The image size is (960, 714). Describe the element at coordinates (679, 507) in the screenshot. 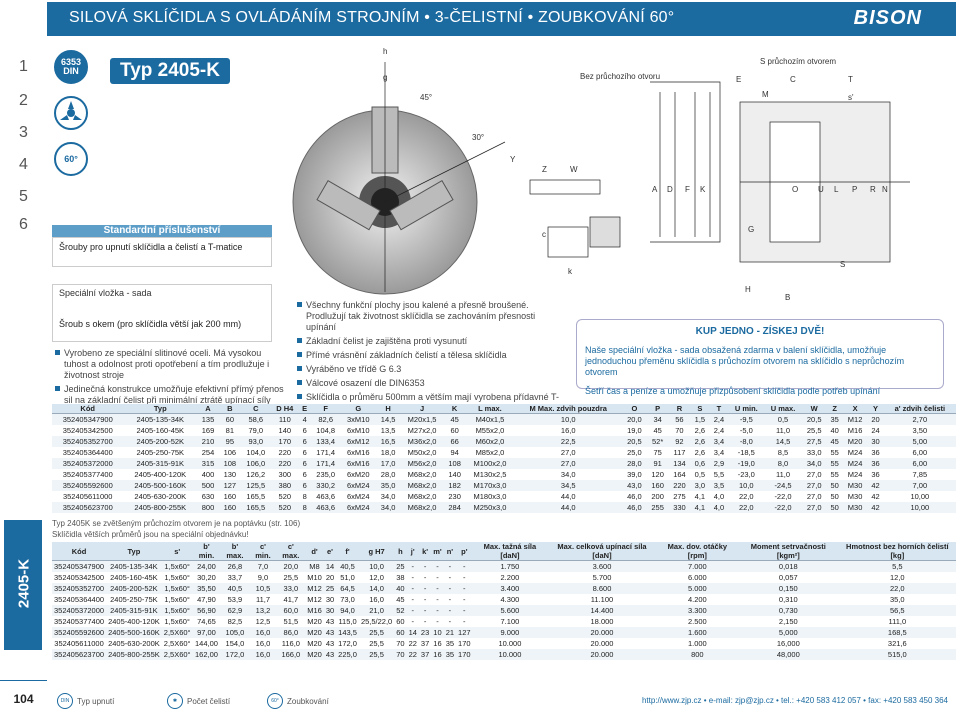

I see `table-cell: 330` at that location.